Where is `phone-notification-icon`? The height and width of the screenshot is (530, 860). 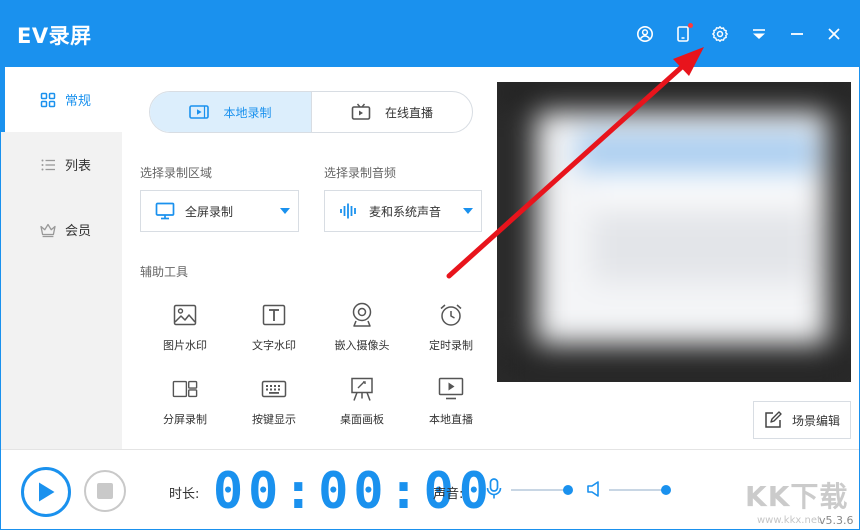
phone-notification-icon is located at coordinates (683, 34).